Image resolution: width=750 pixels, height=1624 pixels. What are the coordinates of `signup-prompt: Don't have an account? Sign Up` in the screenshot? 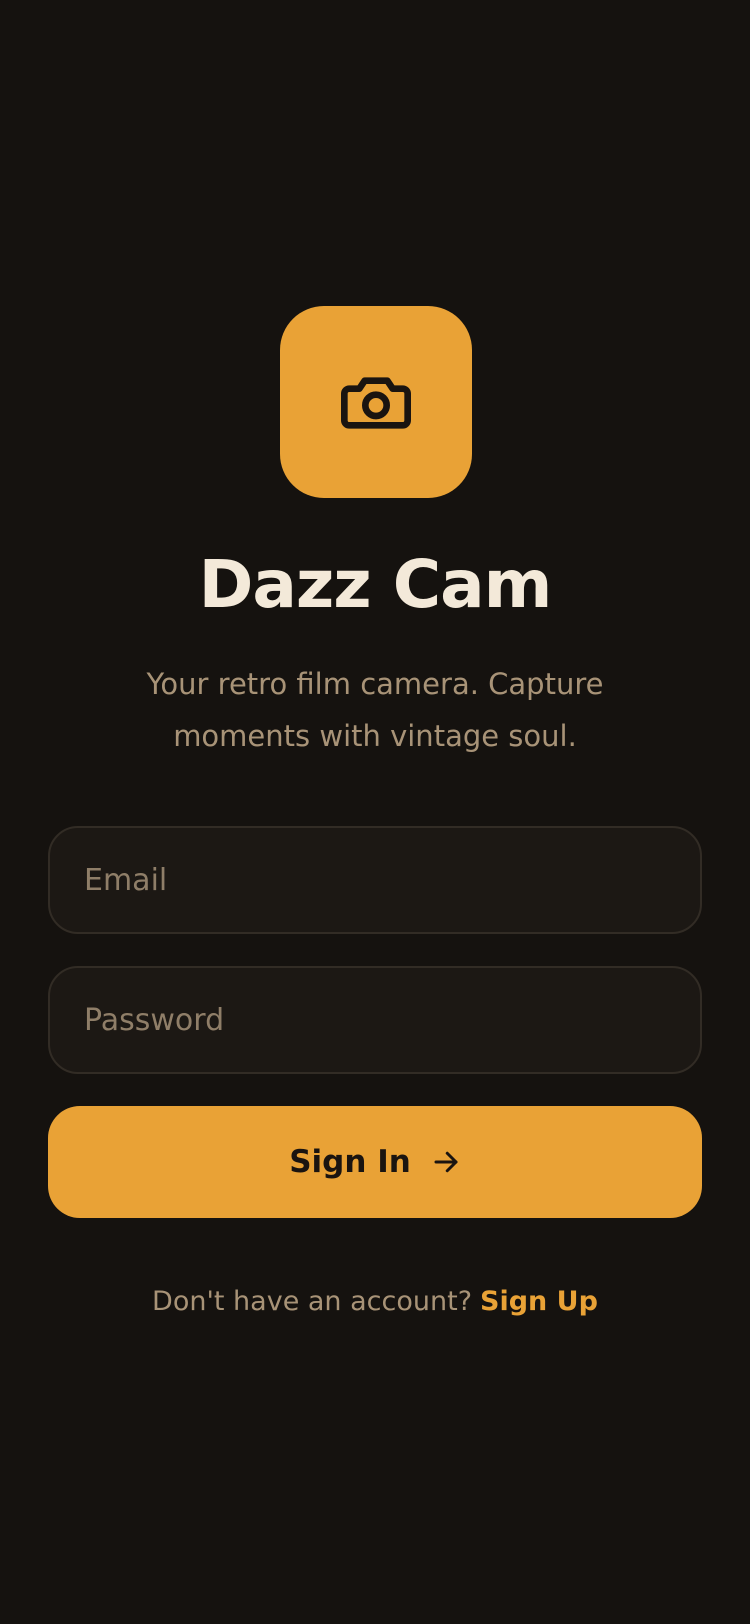 It's located at (375, 1302).